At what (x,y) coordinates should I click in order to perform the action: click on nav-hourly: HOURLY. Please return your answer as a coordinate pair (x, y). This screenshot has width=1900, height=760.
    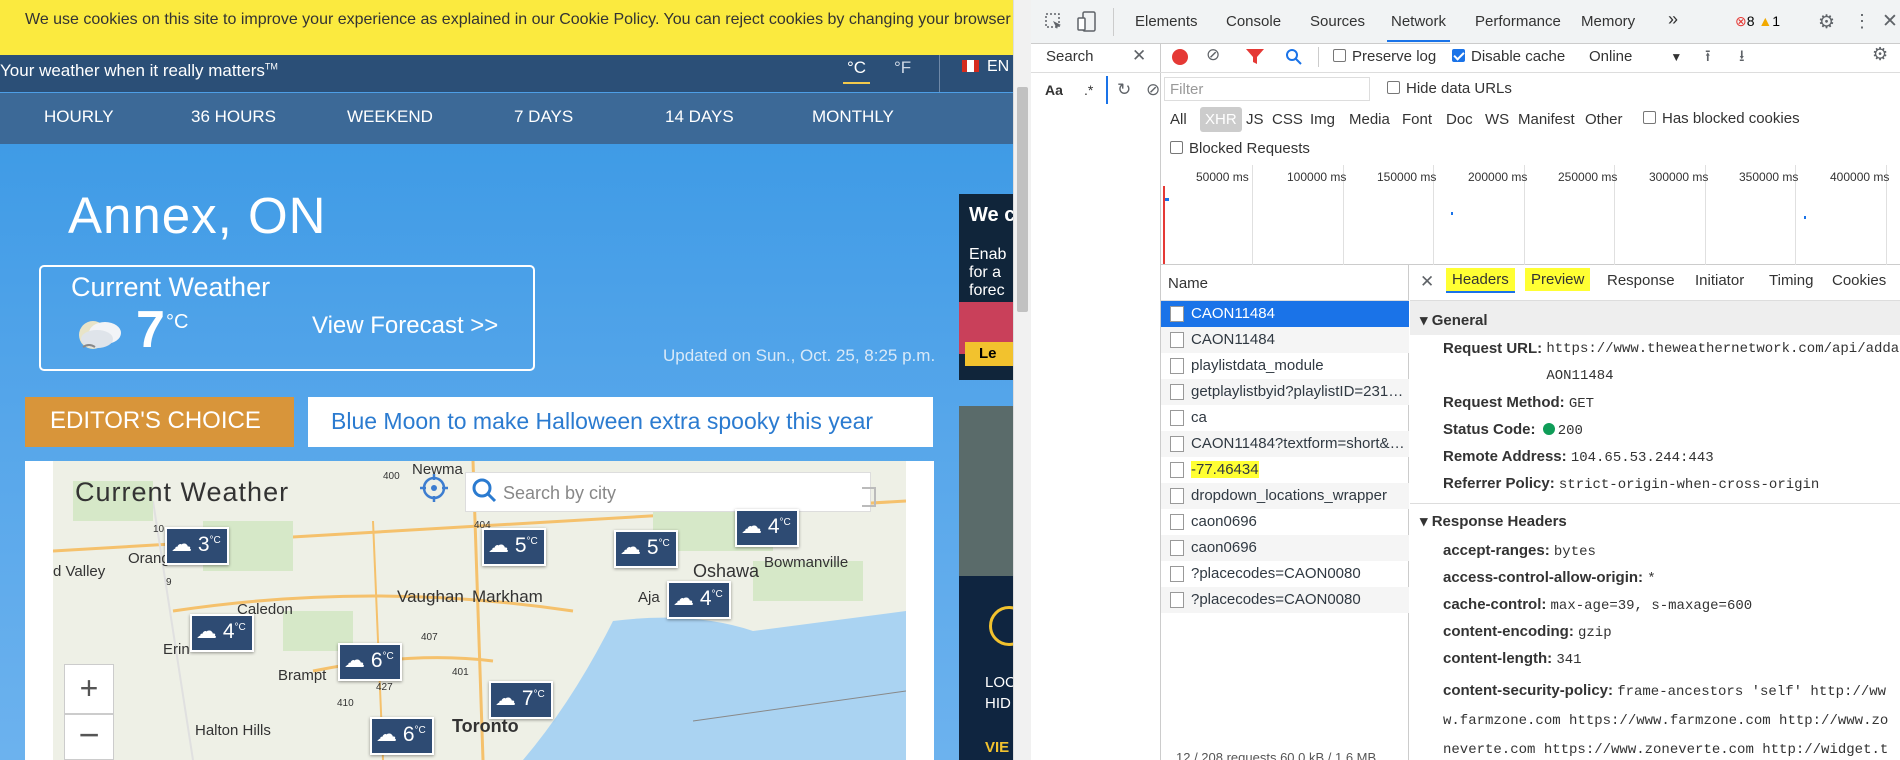
    Looking at the image, I should click on (79, 117).